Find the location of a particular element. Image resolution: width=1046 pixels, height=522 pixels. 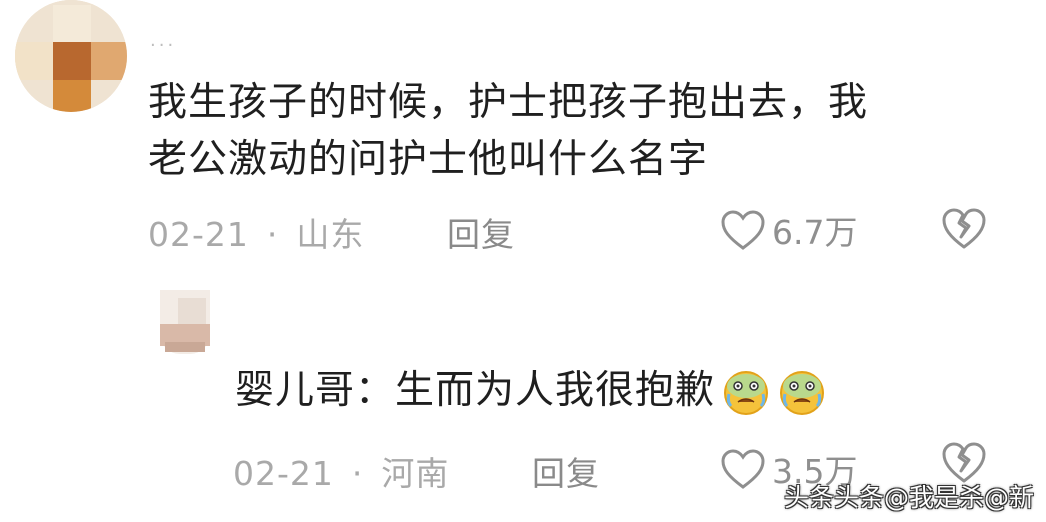

reply-colon: ： is located at coordinates (375, 390).